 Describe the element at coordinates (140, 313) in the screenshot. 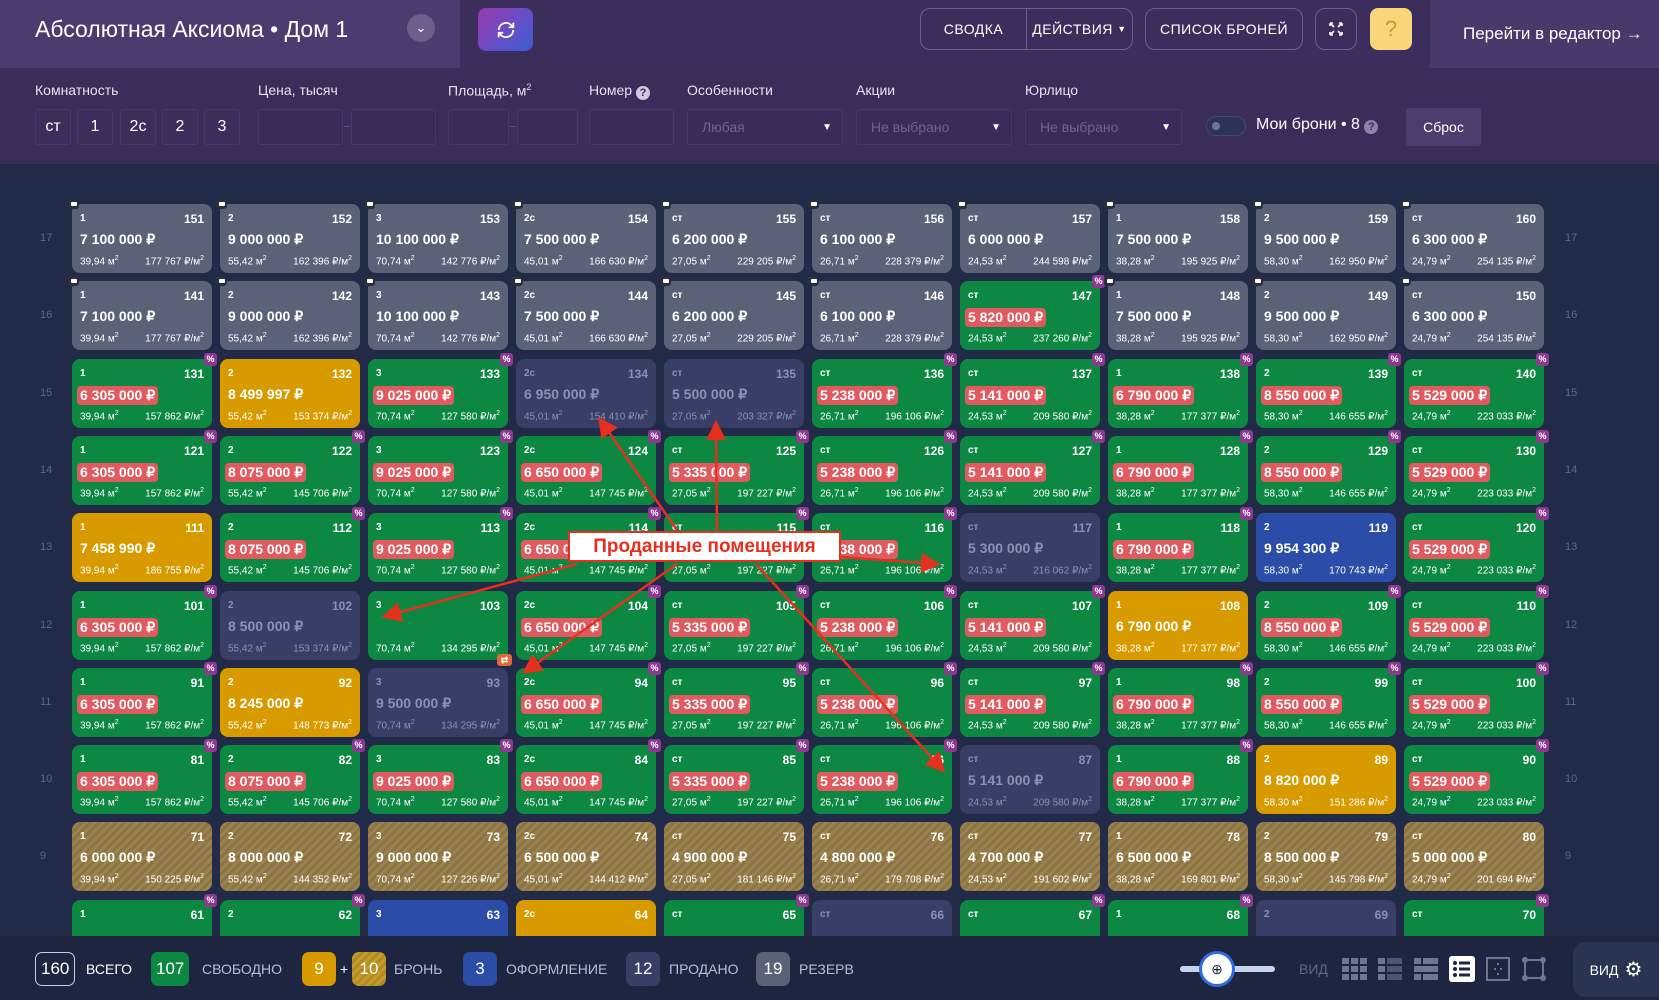

I see `apartment-cell: 1 141 7 100 000 ₽39,94 м2 177 767 ₽/м2` at that location.